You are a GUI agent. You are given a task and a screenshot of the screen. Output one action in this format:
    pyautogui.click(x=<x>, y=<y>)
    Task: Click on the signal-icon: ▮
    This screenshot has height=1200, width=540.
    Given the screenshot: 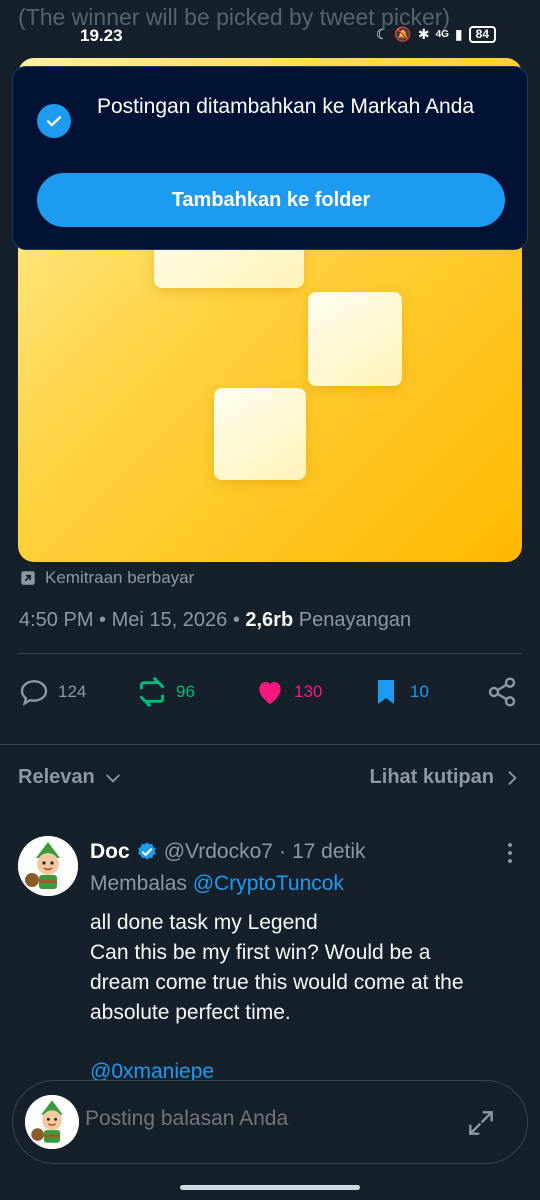 What is the action you would take?
    pyautogui.click(x=458, y=34)
    